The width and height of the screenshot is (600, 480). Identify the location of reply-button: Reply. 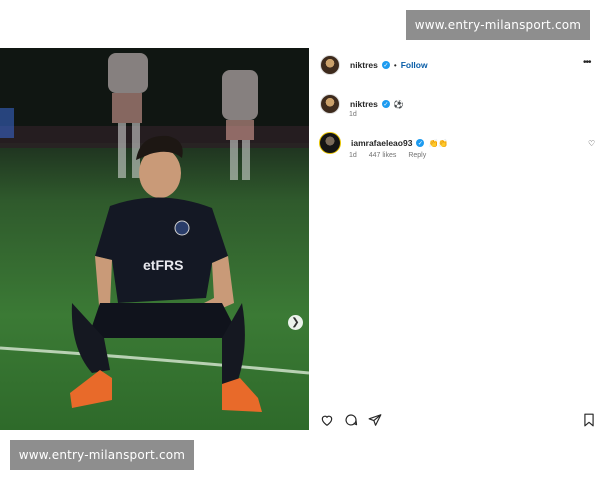
(417, 155).